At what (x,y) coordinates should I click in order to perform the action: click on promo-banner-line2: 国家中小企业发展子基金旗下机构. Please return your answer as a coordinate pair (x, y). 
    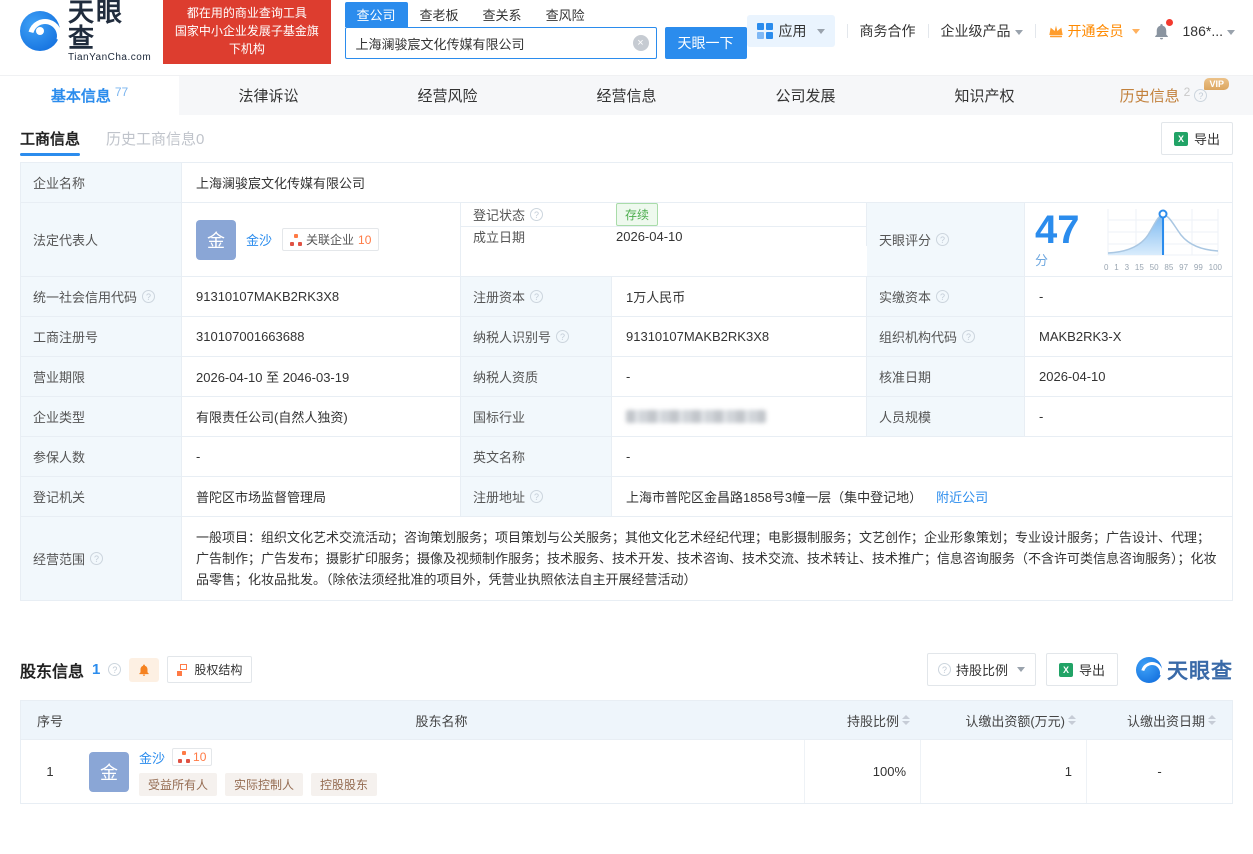
    Looking at the image, I should click on (246, 40).